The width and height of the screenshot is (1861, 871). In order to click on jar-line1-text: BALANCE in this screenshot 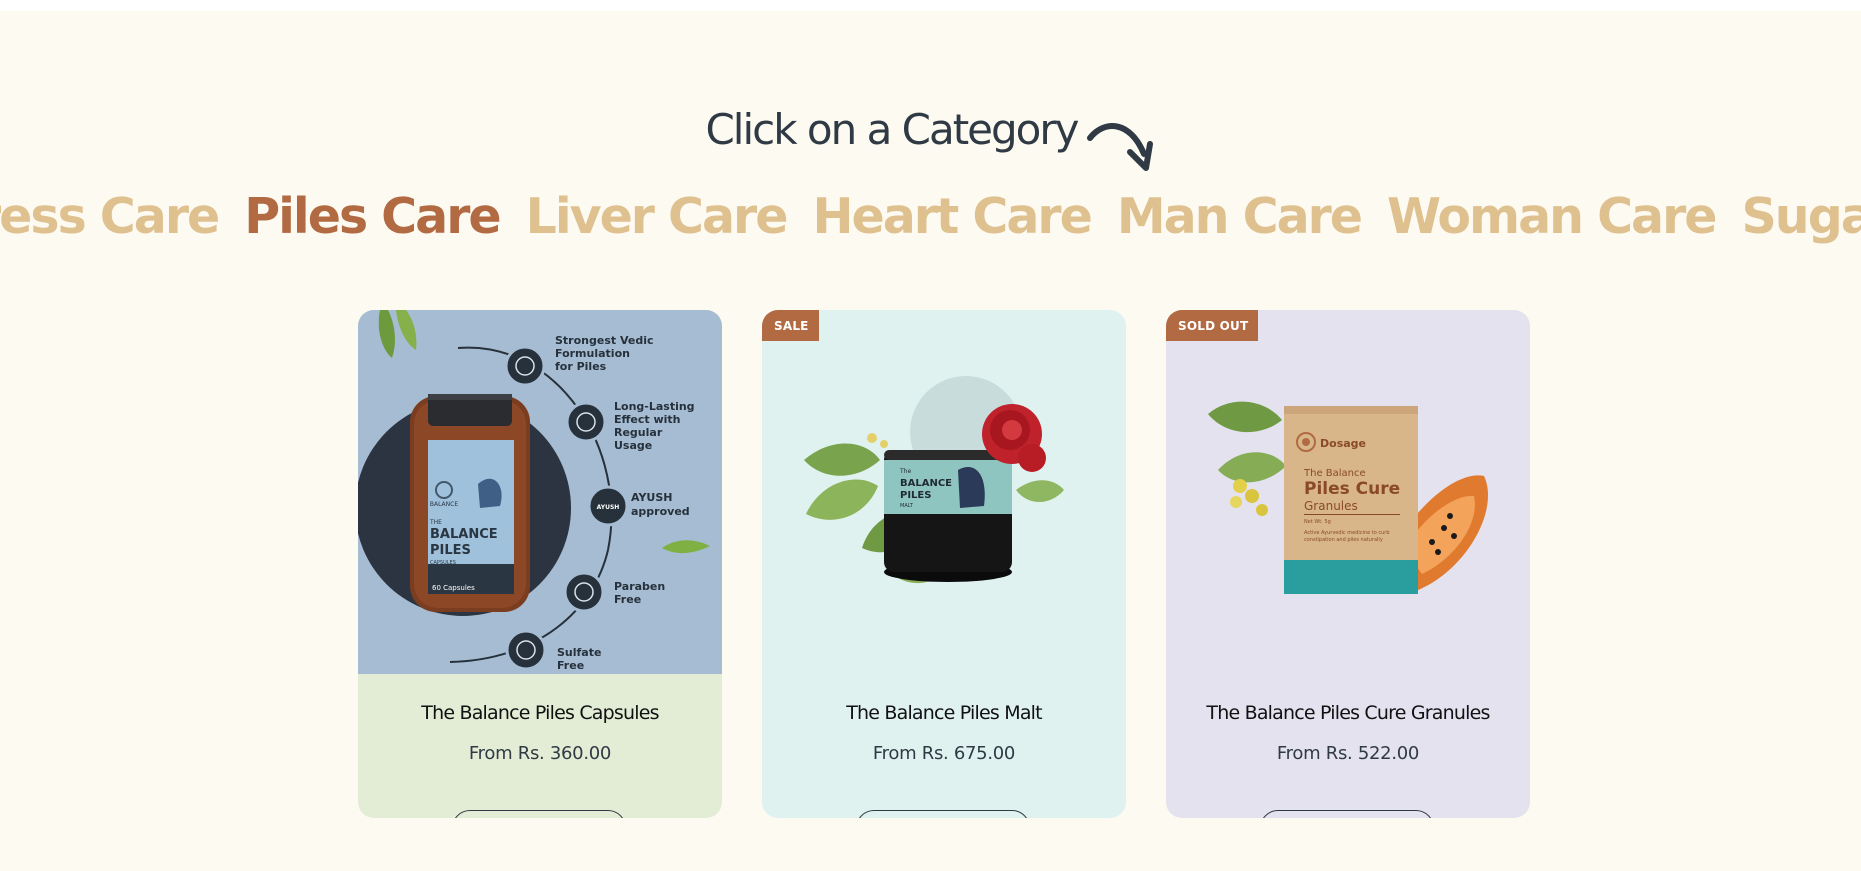, I will do `click(926, 483)`.